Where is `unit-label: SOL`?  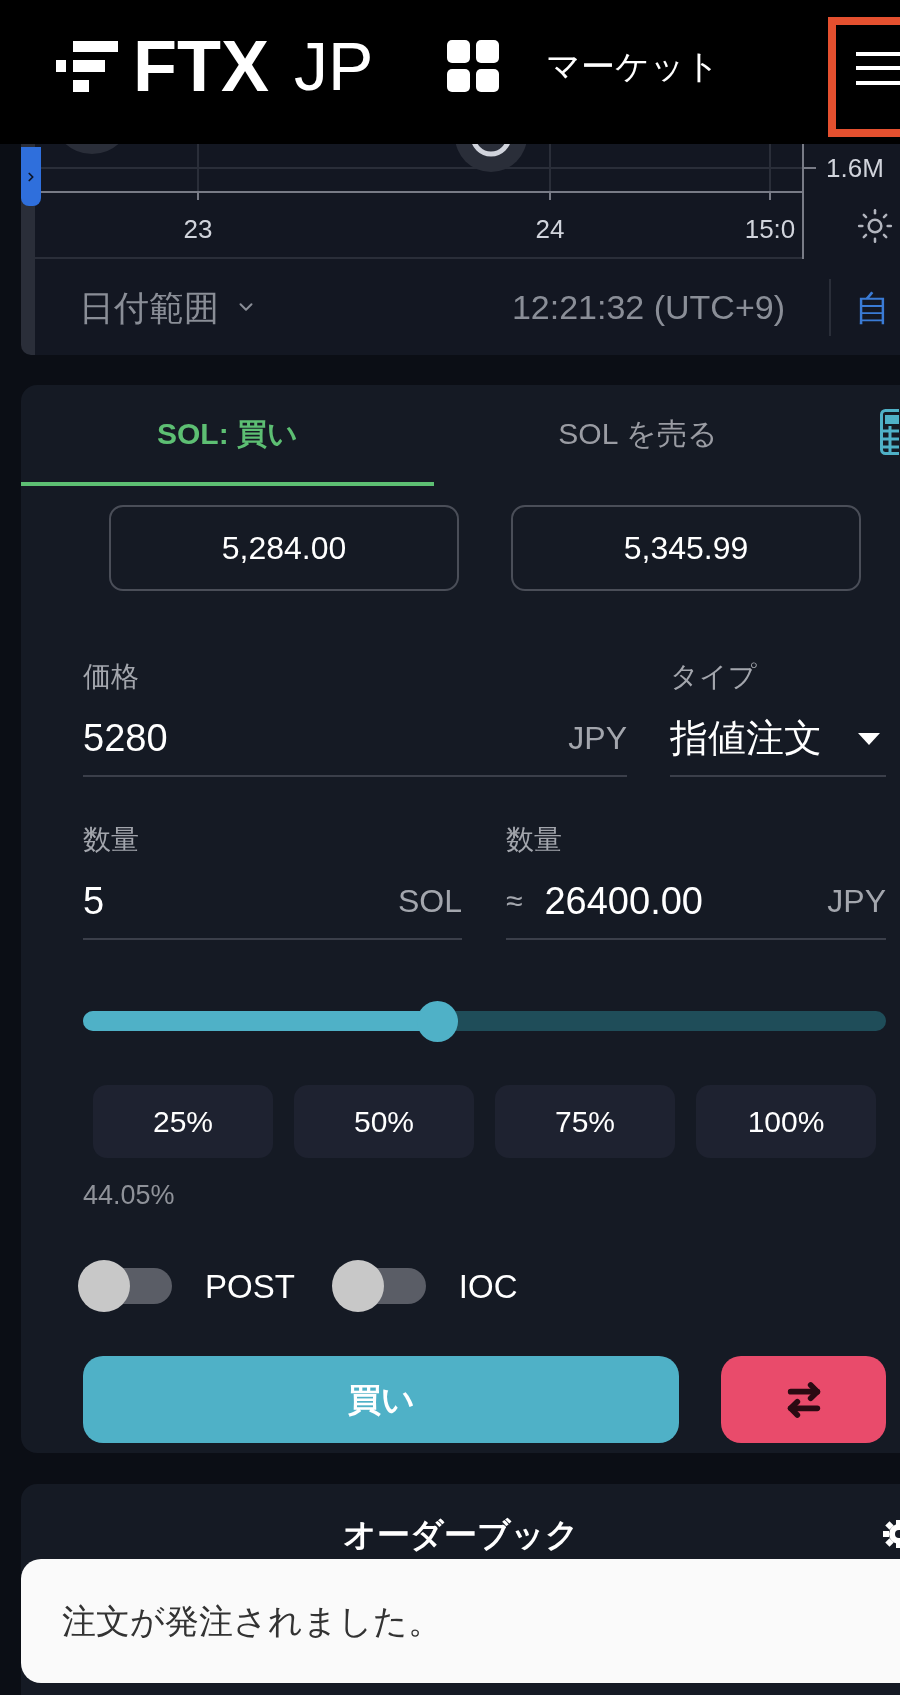 unit-label: SOL is located at coordinates (429, 901).